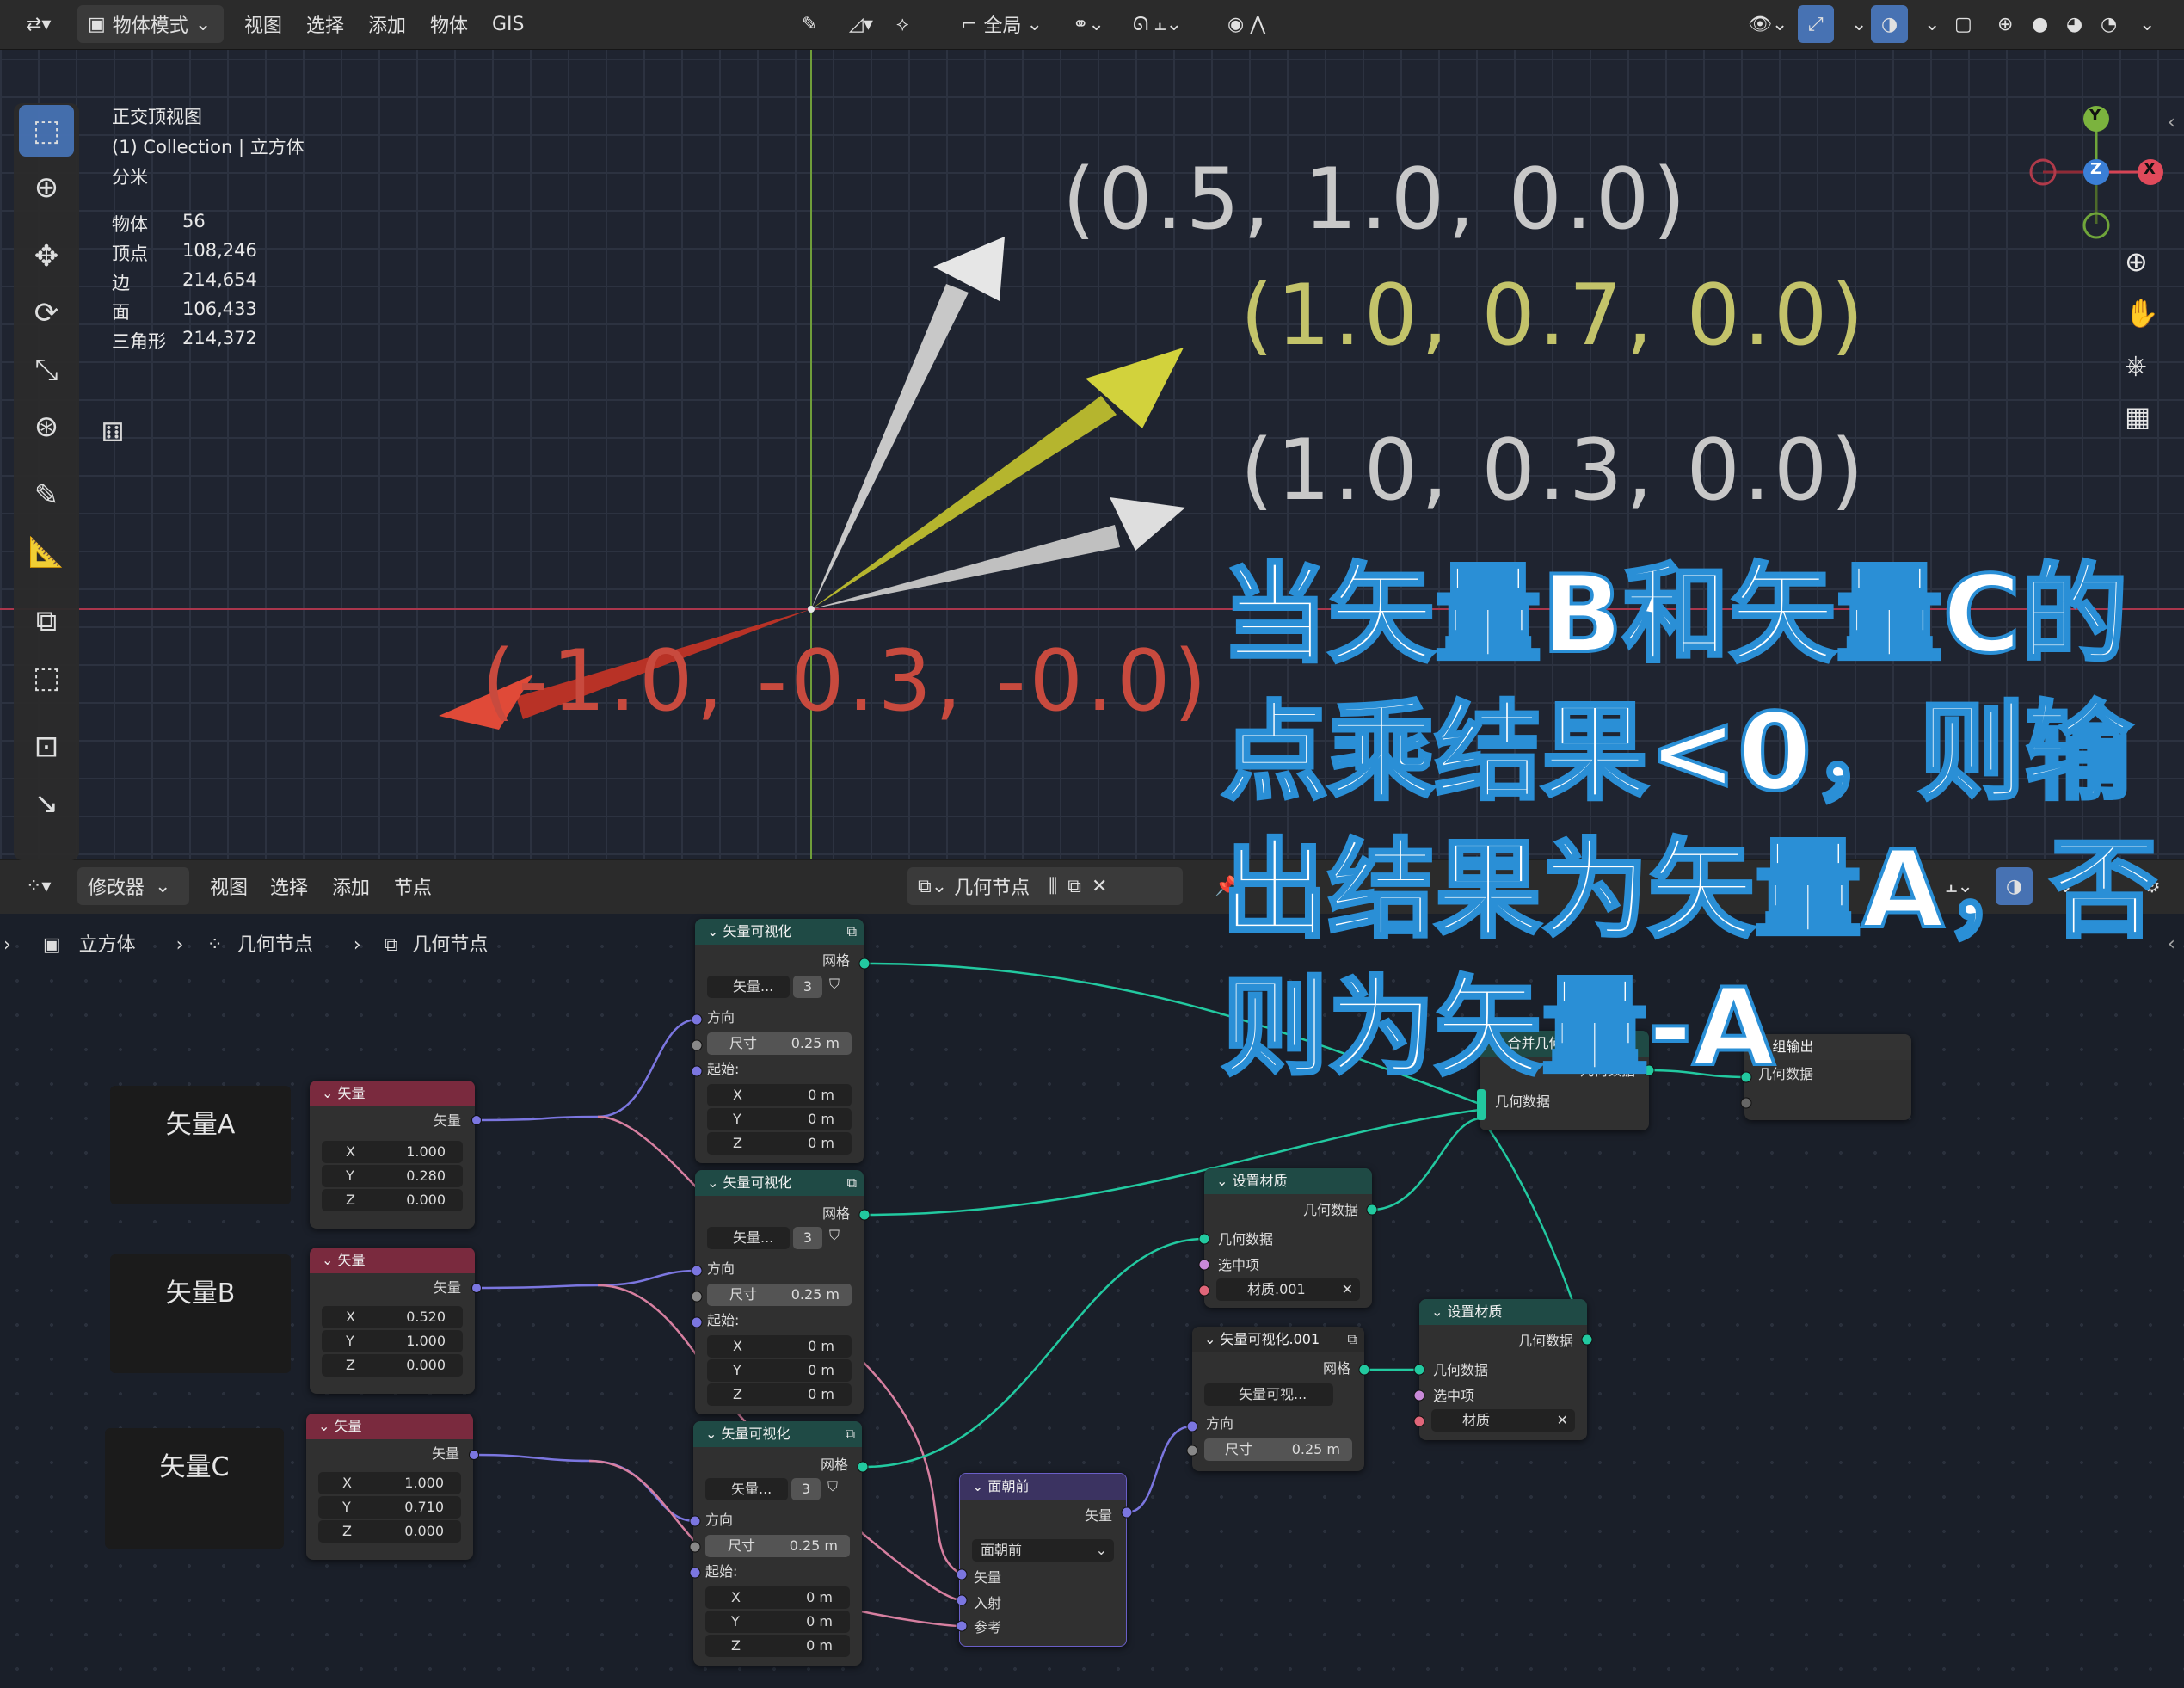  What do you see at coordinates (387, 24) in the screenshot?
I see `menu-add: 添加` at bounding box center [387, 24].